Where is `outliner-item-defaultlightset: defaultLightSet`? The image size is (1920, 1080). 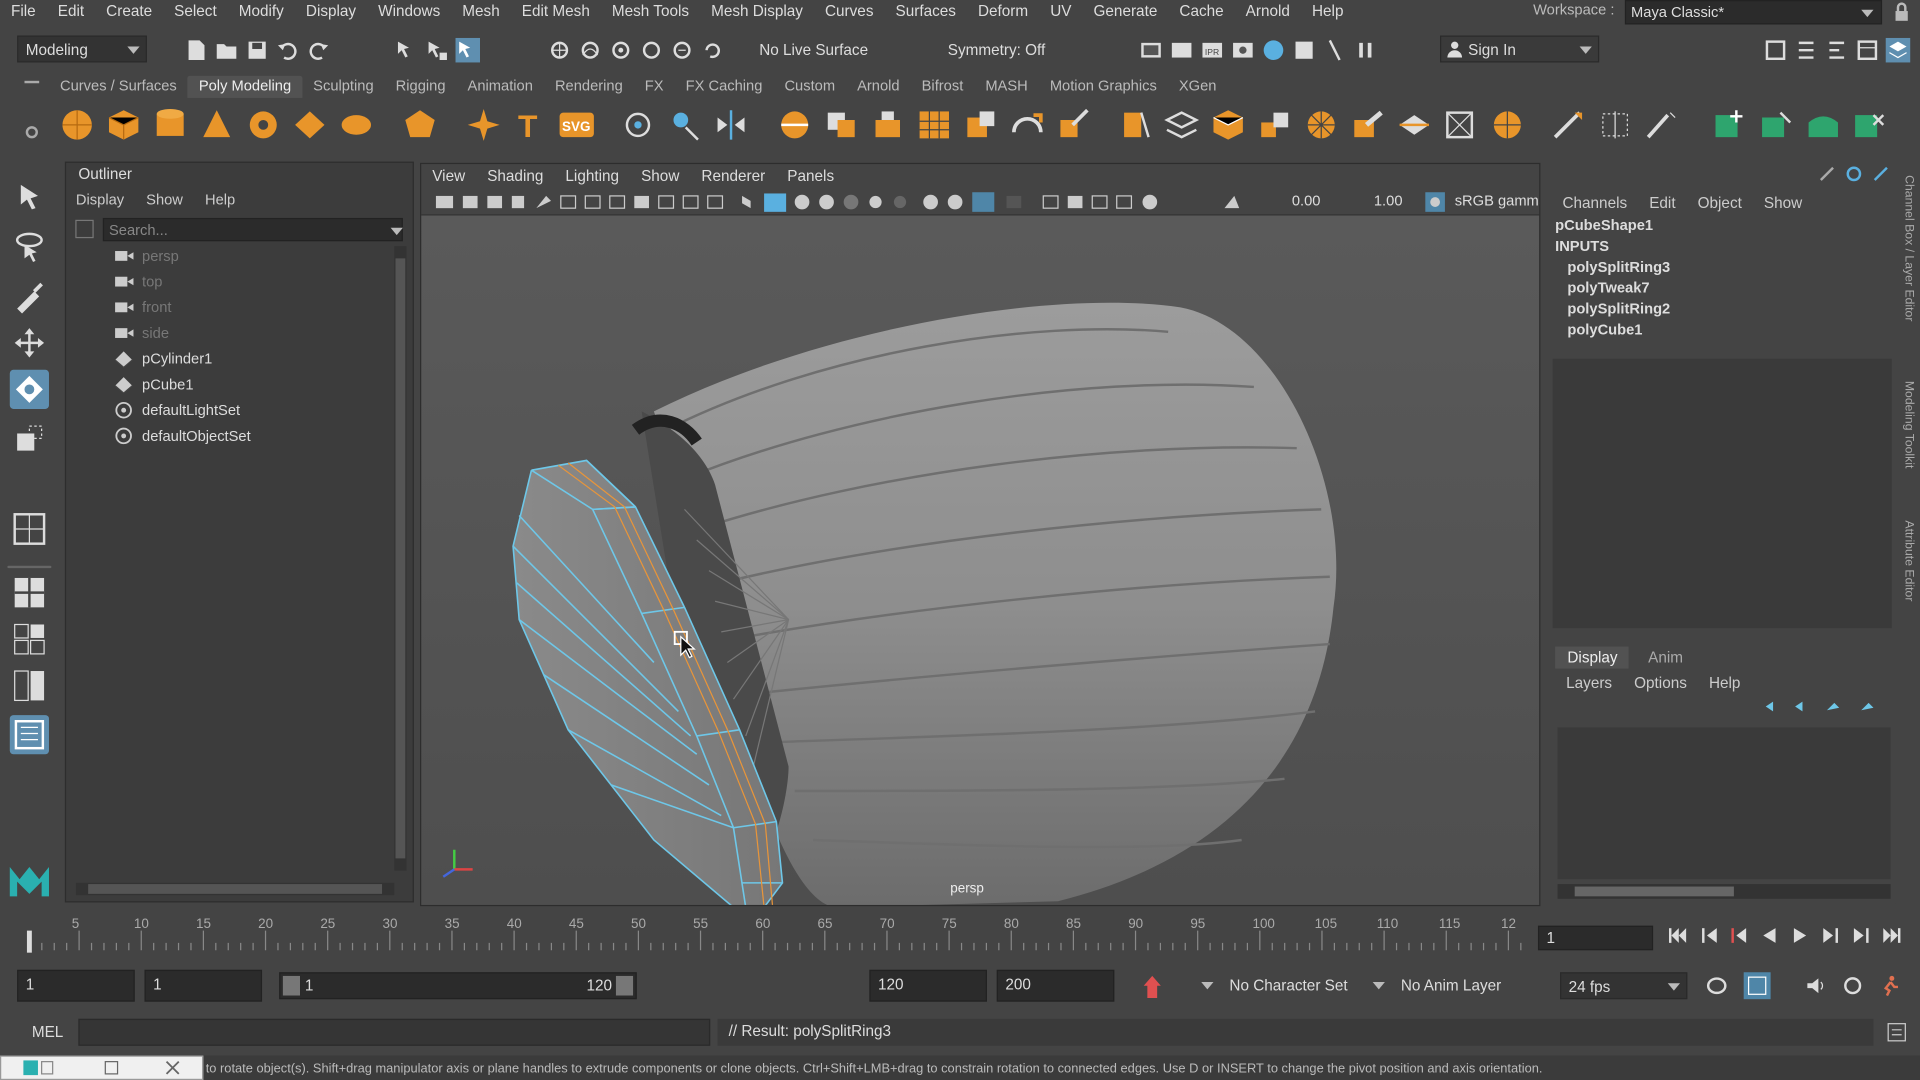 outliner-item-defaultlightset: defaultLightSet is located at coordinates (176, 410).